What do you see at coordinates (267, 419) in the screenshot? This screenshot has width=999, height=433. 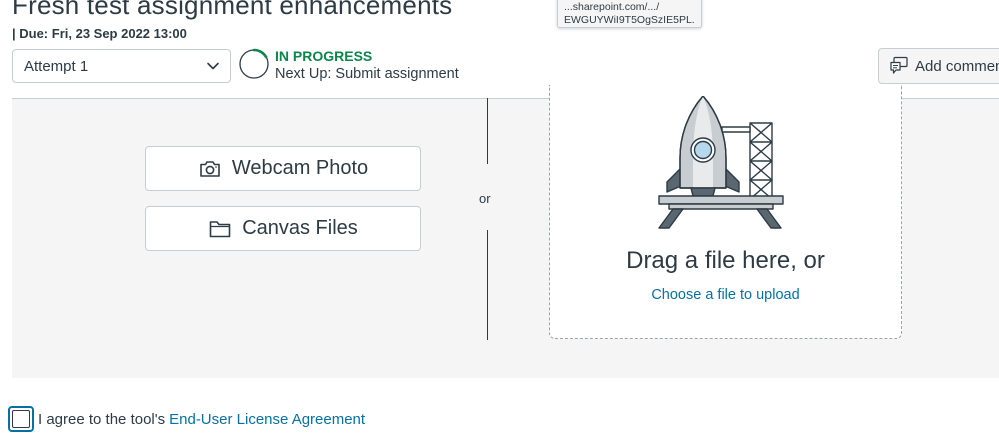 I see `eula-link: End-User License Agreement` at bounding box center [267, 419].